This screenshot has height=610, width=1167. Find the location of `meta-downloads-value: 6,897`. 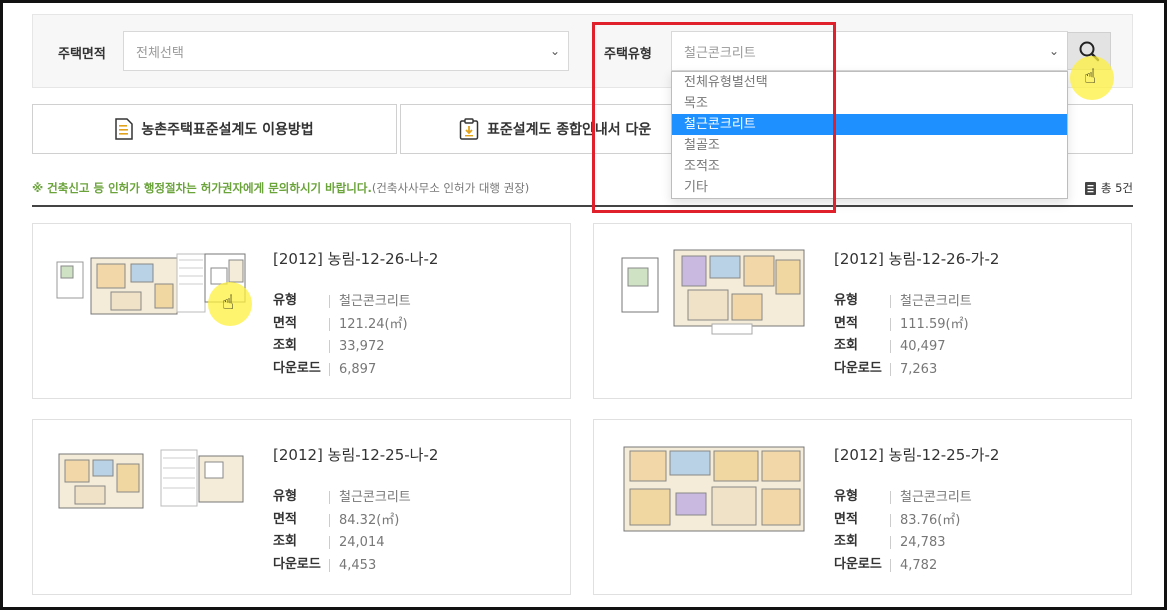

meta-downloads-value: 6,897 is located at coordinates (352, 369).